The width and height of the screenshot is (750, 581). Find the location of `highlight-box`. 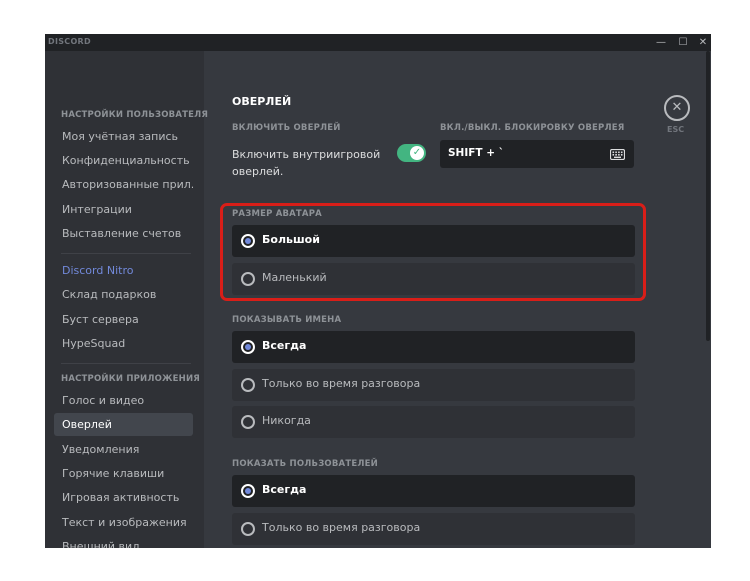

highlight-box is located at coordinates (433, 252).